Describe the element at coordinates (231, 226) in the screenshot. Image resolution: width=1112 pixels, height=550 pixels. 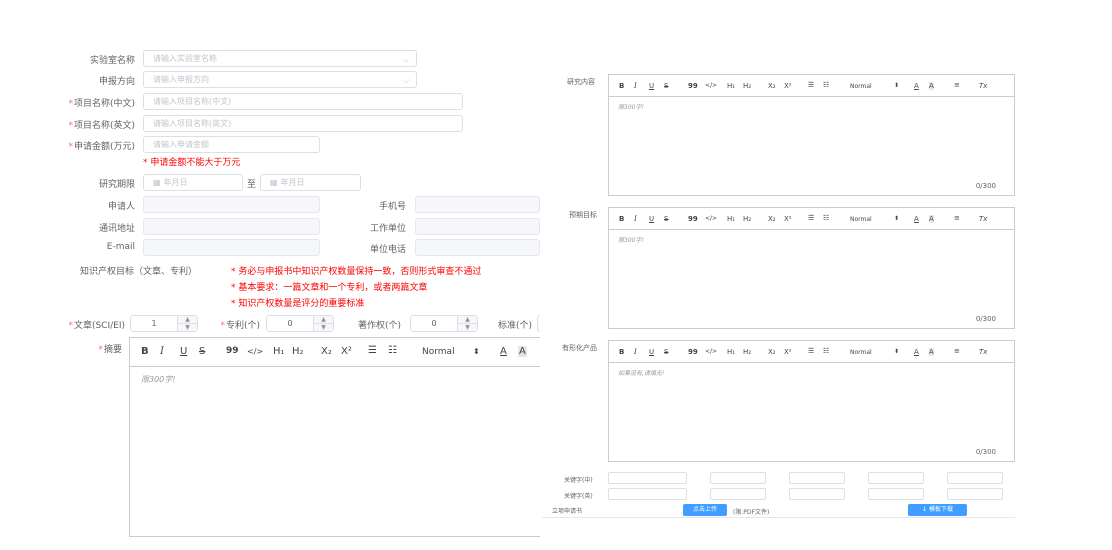
I see `address-input` at that location.